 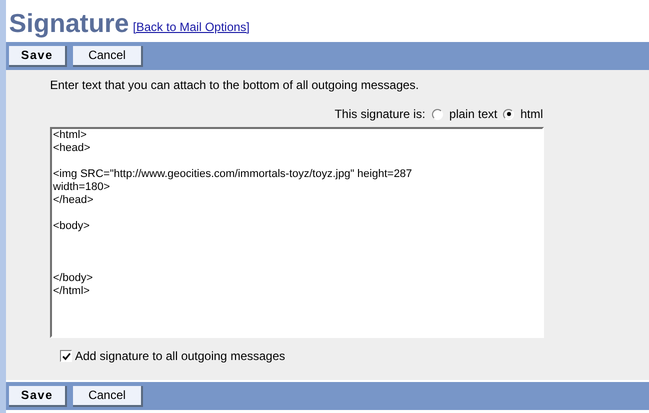 What do you see at coordinates (235, 85) in the screenshot?
I see `instructions-text: Enter text that you can attach to the bottom of all outgoing messages.` at bounding box center [235, 85].